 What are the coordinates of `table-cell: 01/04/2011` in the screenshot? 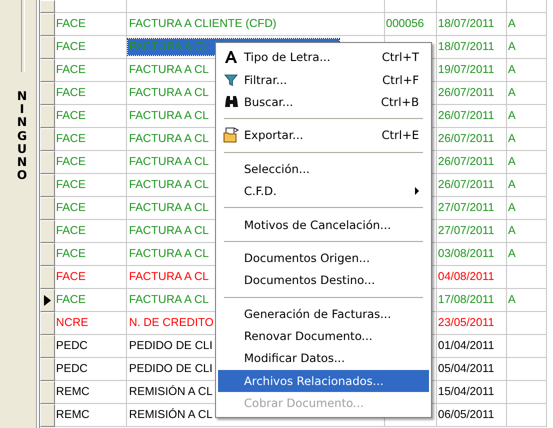 It's located at (472, 346).